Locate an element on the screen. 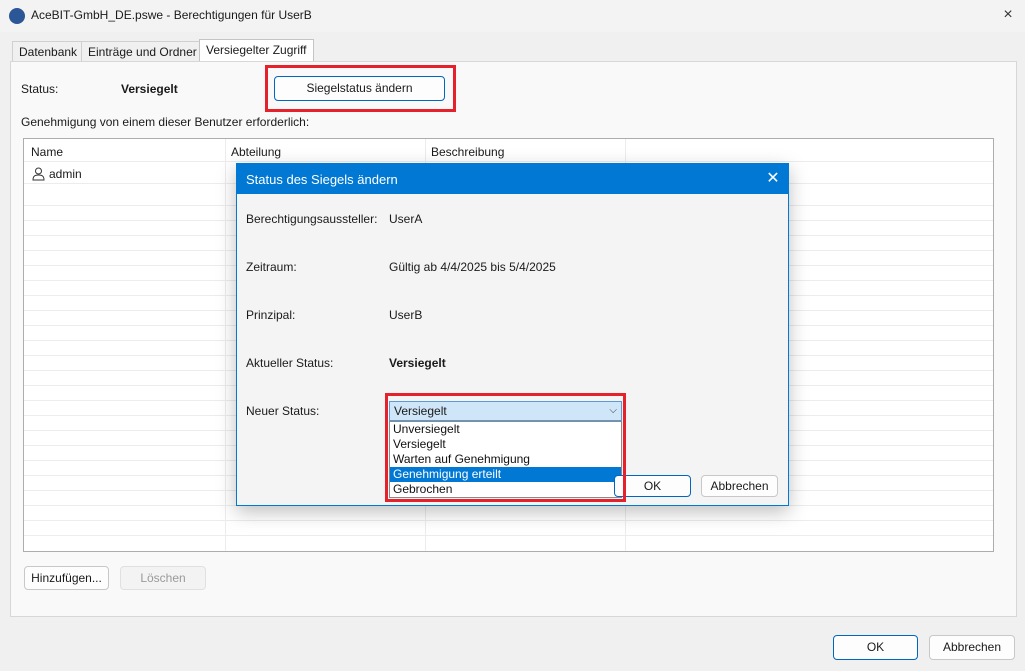 This screenshot has height=671, width=1025. status-value: Versiegelt is located at coordinates (149, 89).